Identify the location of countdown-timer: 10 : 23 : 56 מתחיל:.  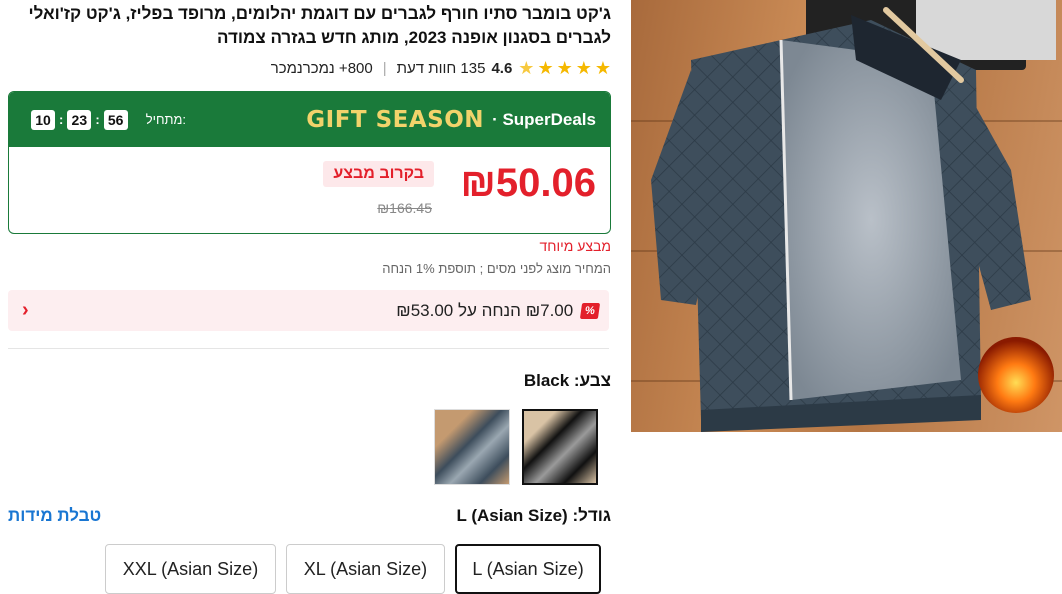
(109, 119).